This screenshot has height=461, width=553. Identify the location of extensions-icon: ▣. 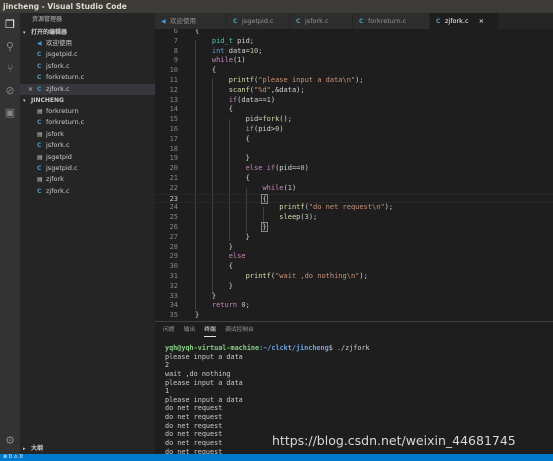
(10, 112).